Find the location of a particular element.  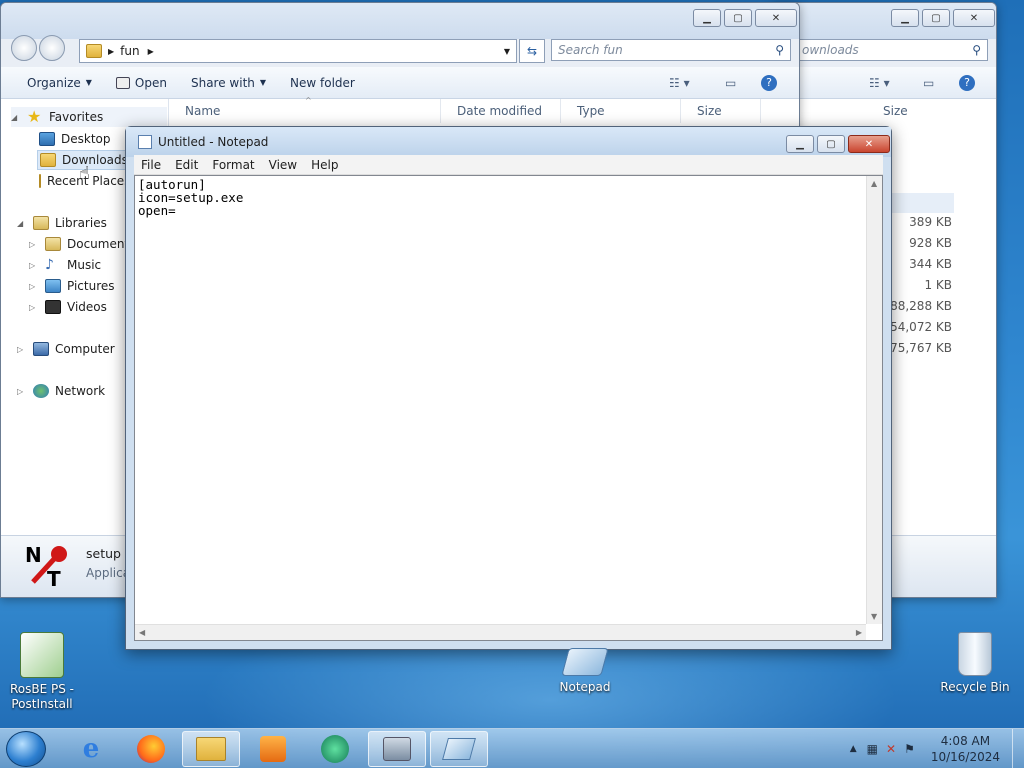

show-desktop-button is located at coordinates (1018, 748).